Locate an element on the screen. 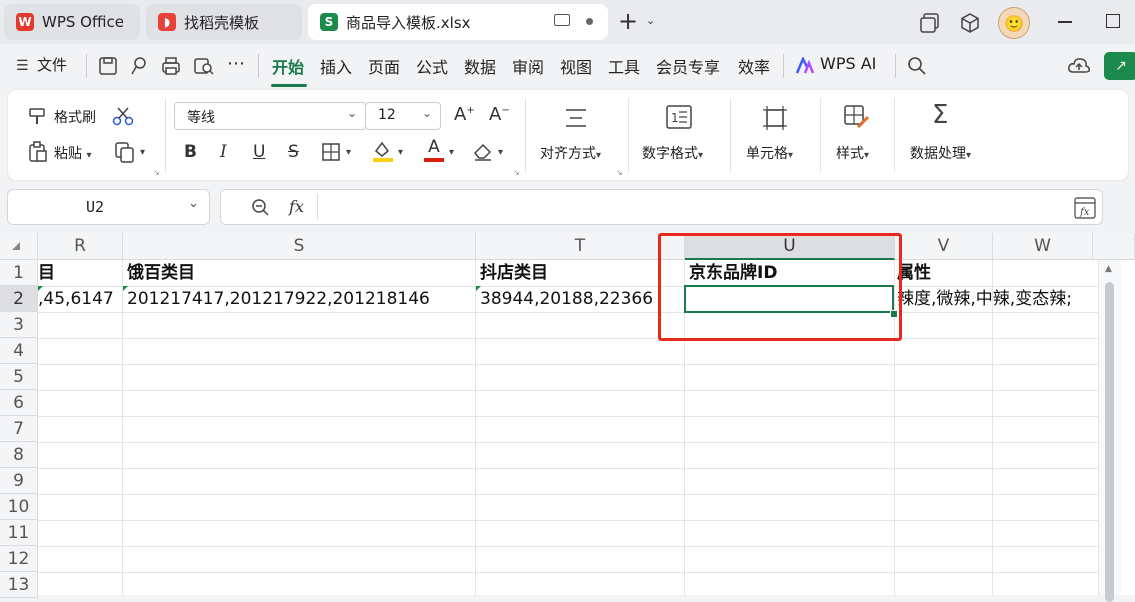 The height and width of the screenshot is (602, 1135). row-header-3: 3 is located at coordinates (19, 325).